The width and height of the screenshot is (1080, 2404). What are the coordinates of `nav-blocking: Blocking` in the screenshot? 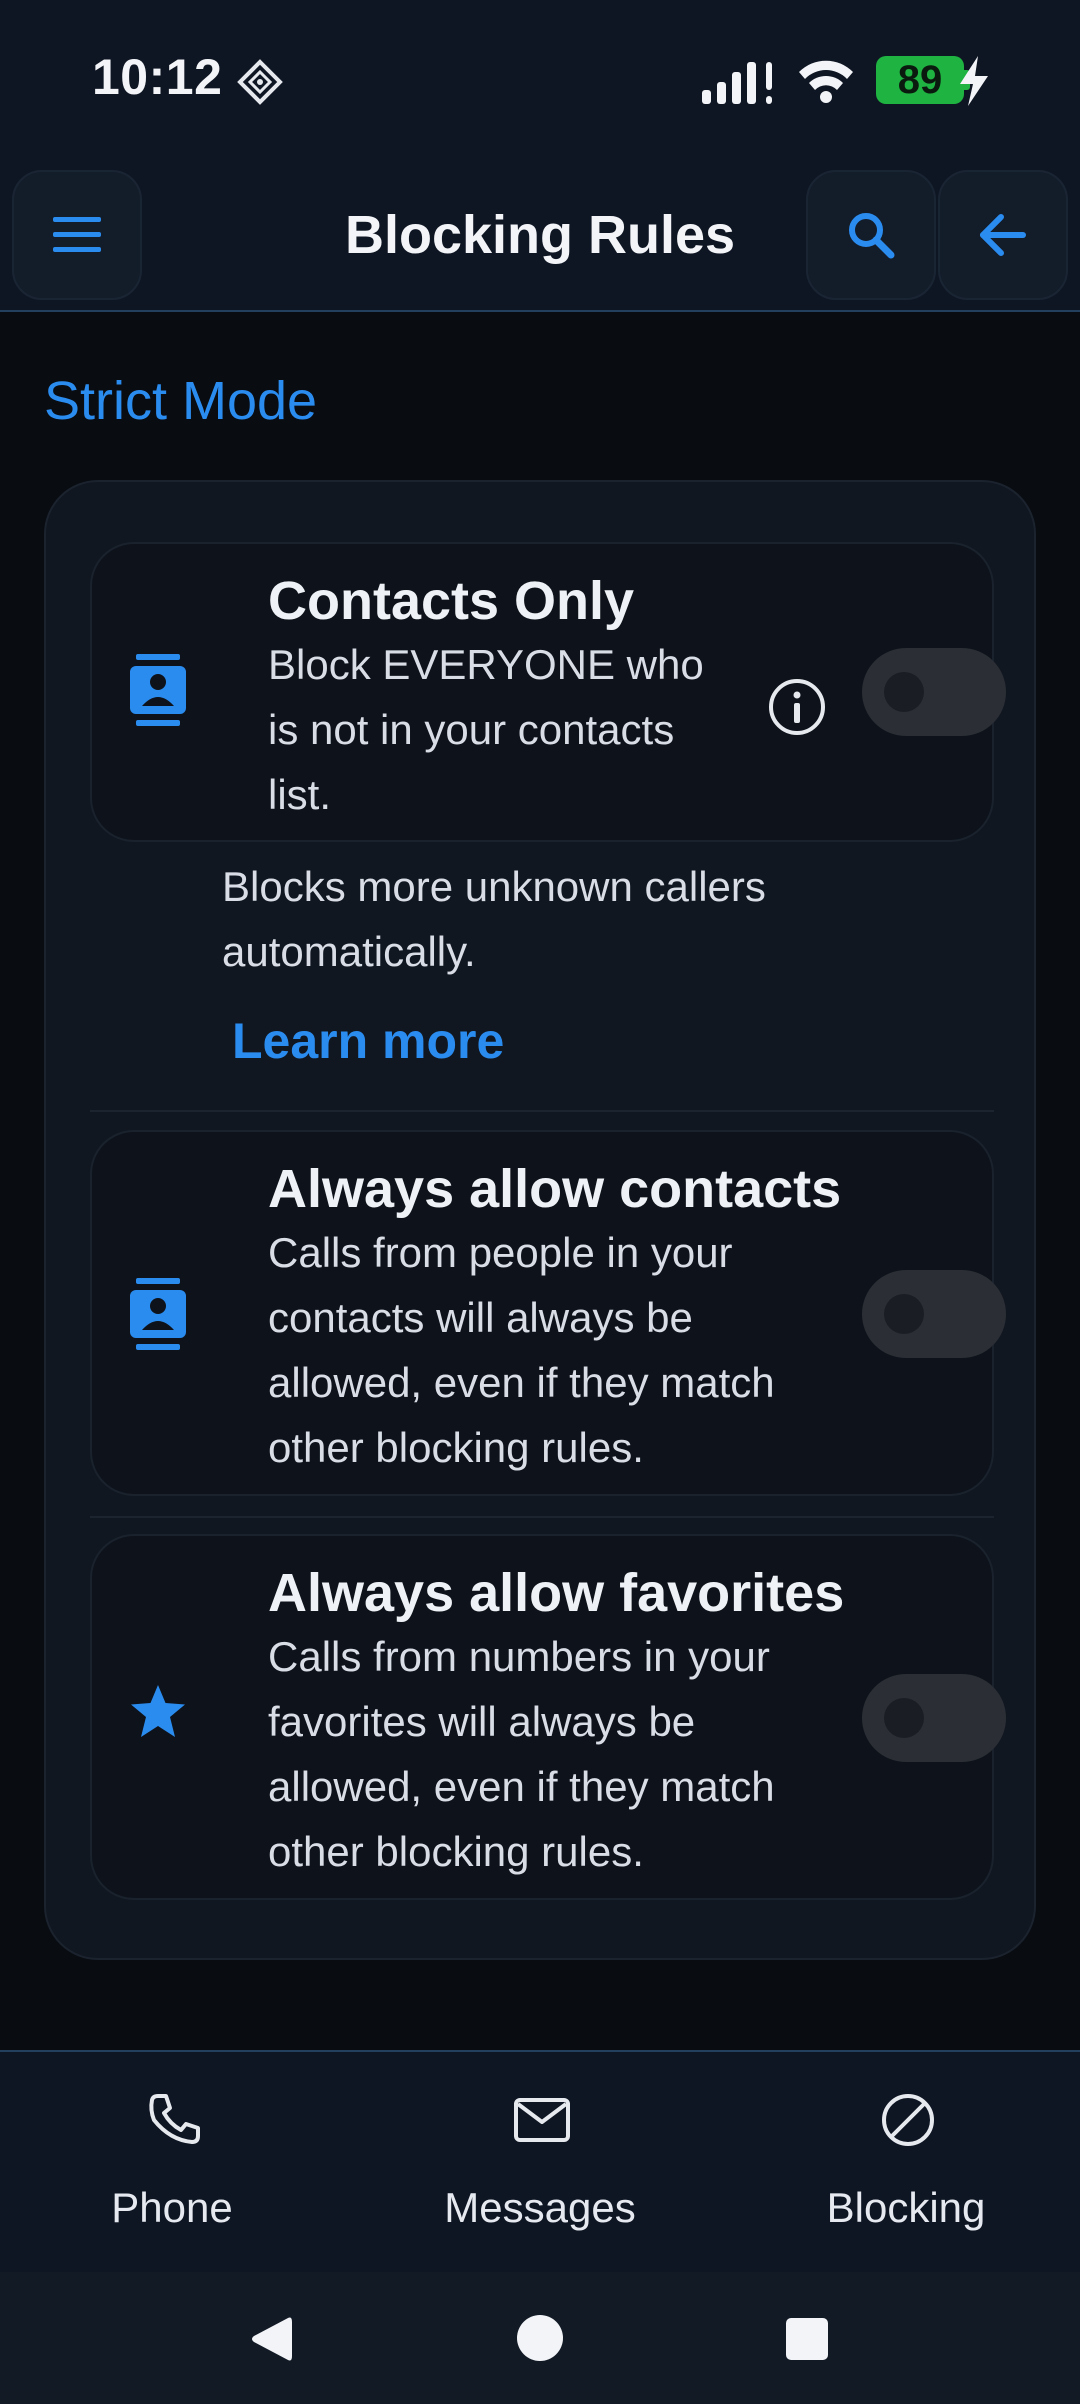 It's located at (906, 2163).